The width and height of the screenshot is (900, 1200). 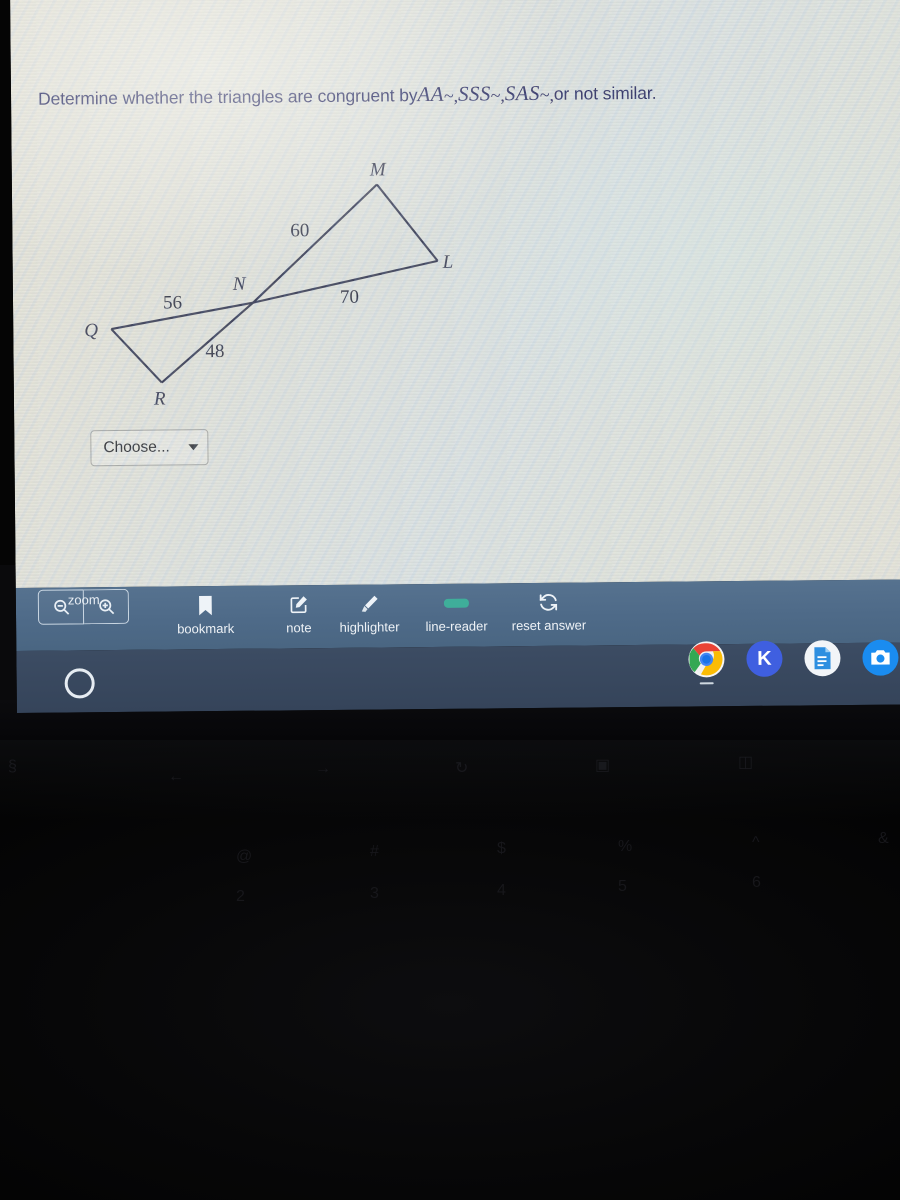 What do you see at coordinates (215, 351) in the screenshot?
I see `side-length-NR: 48` at bounding box center [215, 351].